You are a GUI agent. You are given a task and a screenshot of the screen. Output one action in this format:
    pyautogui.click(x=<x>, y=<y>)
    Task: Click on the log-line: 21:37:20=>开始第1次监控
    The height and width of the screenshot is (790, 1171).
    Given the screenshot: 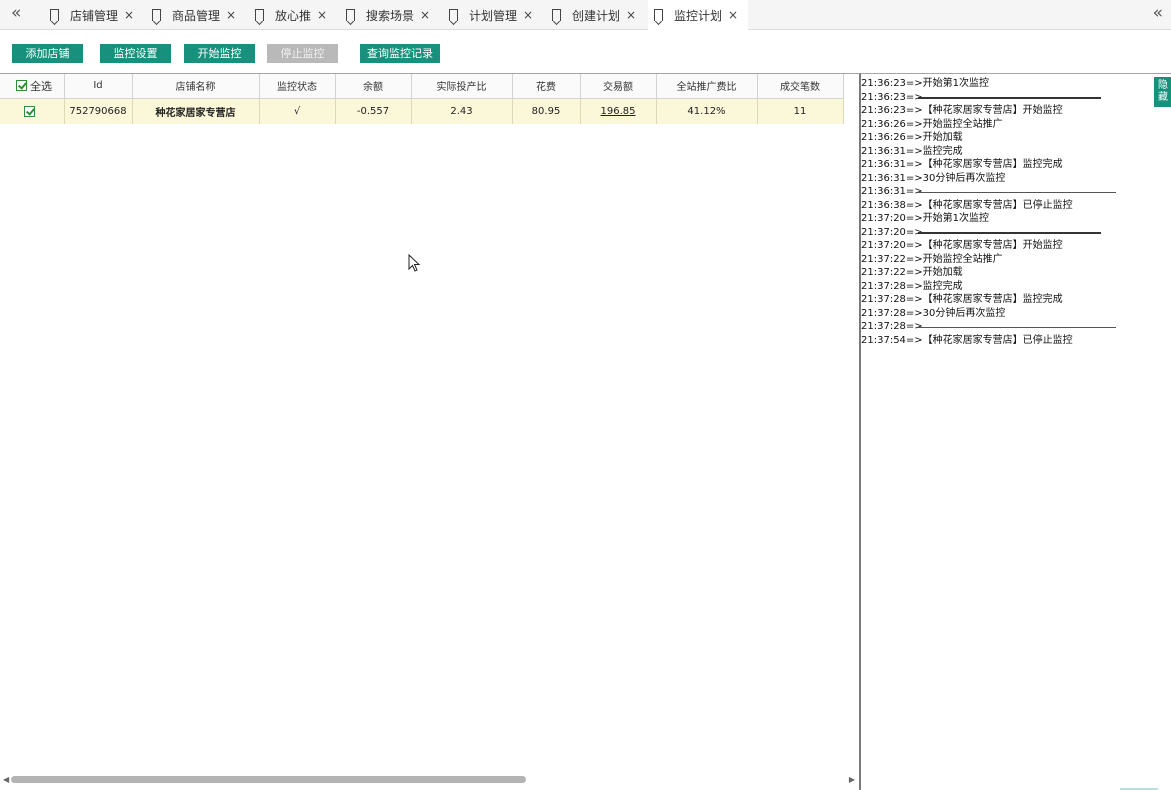 What is the action you would take?
    pyautogui.click(x=925, y=218)
    